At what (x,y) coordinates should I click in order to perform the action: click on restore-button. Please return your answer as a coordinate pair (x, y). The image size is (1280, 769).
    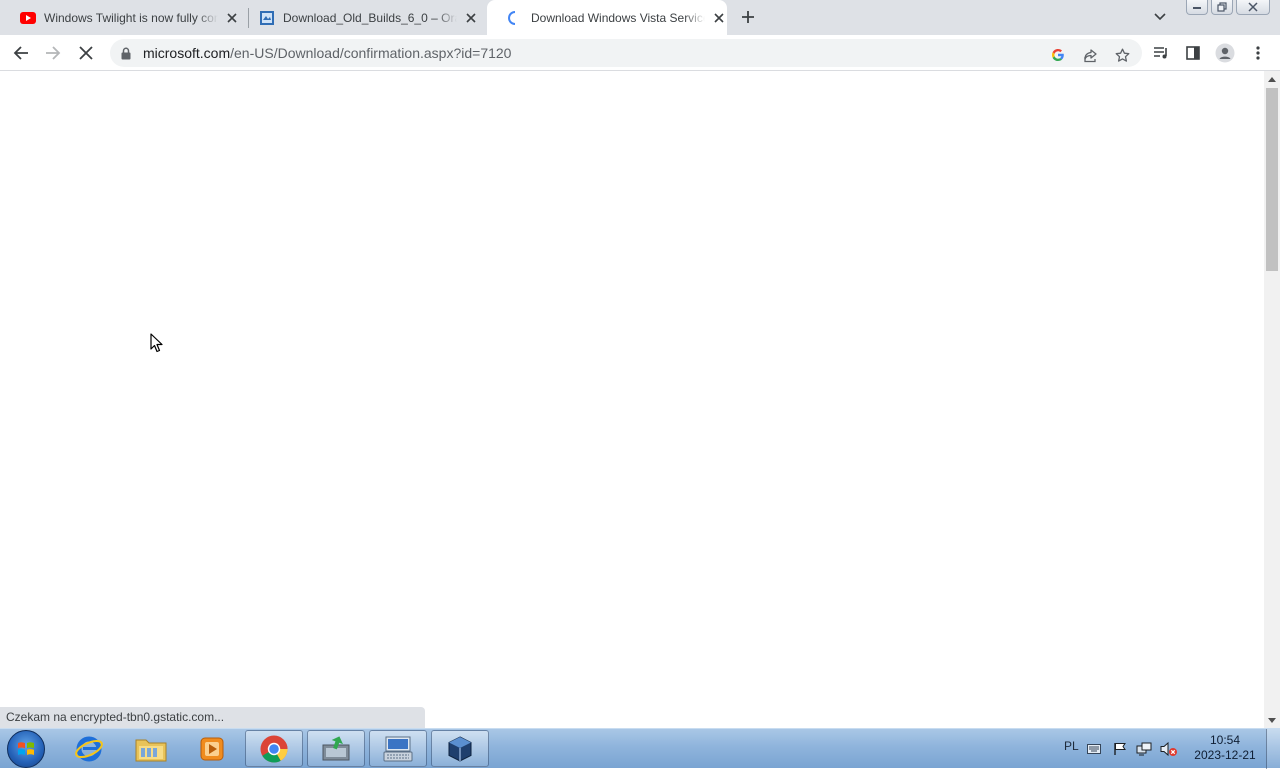
    Looking at the image, I should click on (1222, 7).